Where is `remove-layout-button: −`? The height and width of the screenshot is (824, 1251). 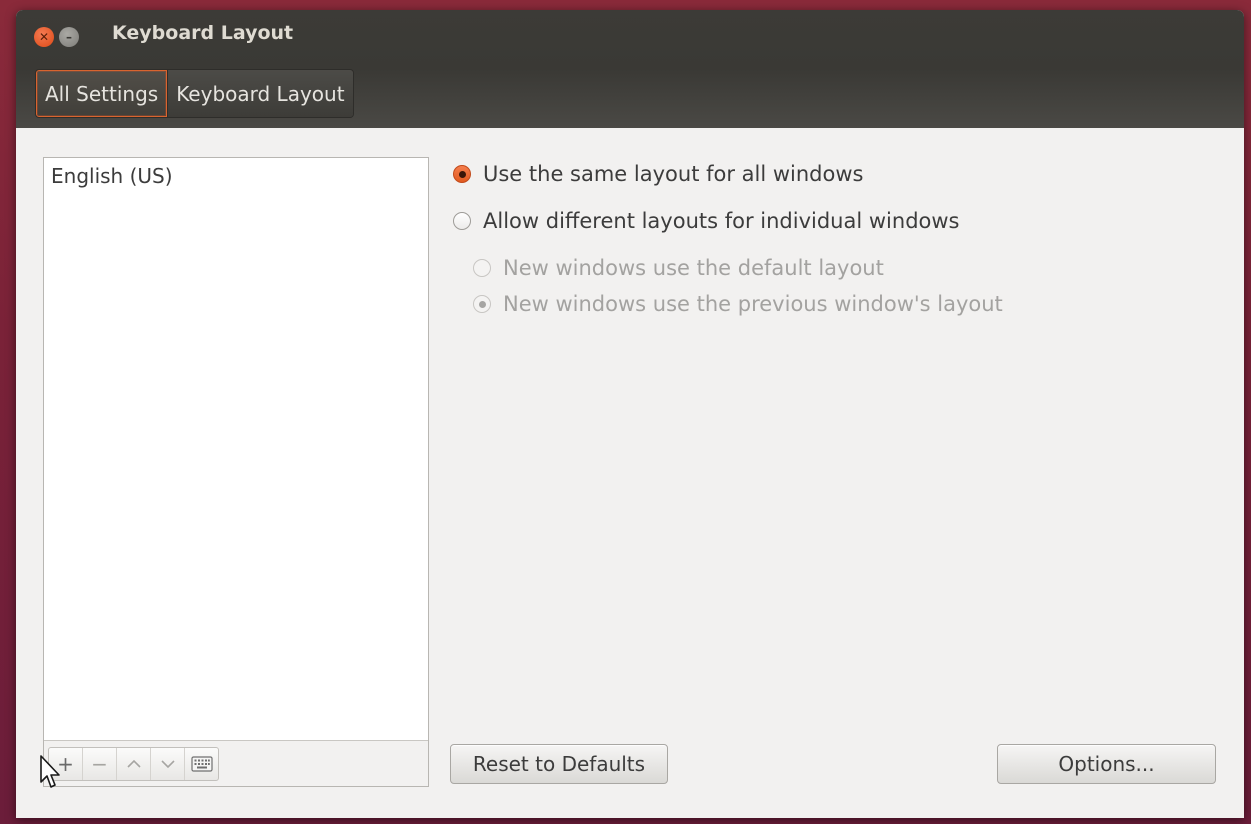
remove-layout-button: − is located at coordinates (100, 763).